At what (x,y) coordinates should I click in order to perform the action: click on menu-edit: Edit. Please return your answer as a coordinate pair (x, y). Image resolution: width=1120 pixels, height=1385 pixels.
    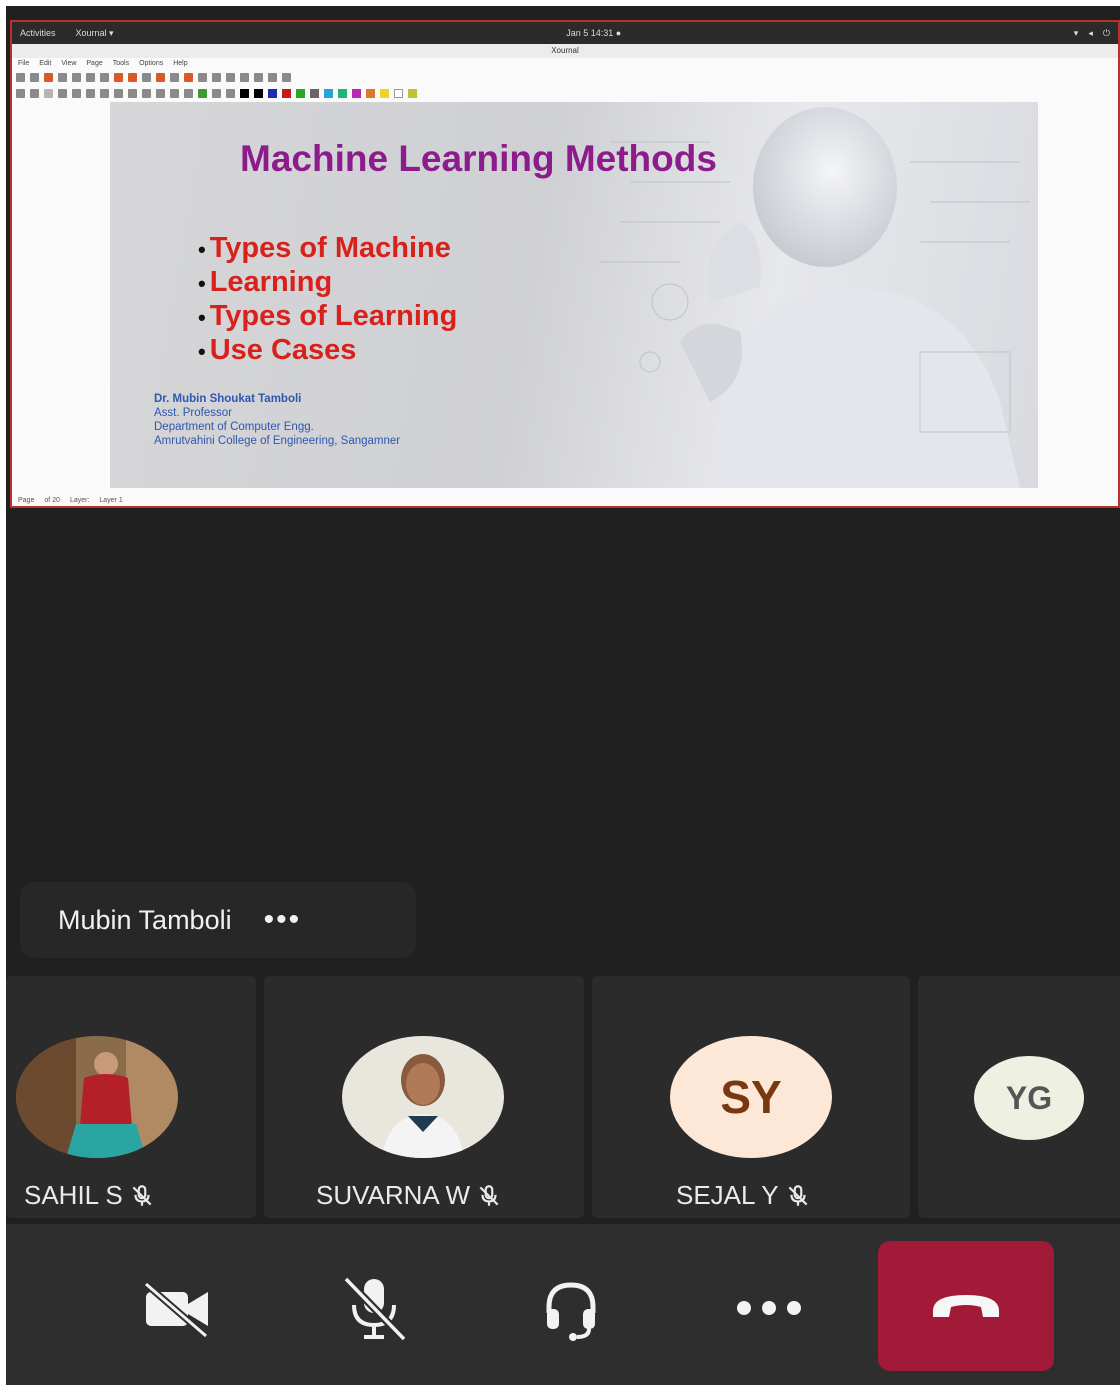
    Looking at the image, I should click on (45, 63).